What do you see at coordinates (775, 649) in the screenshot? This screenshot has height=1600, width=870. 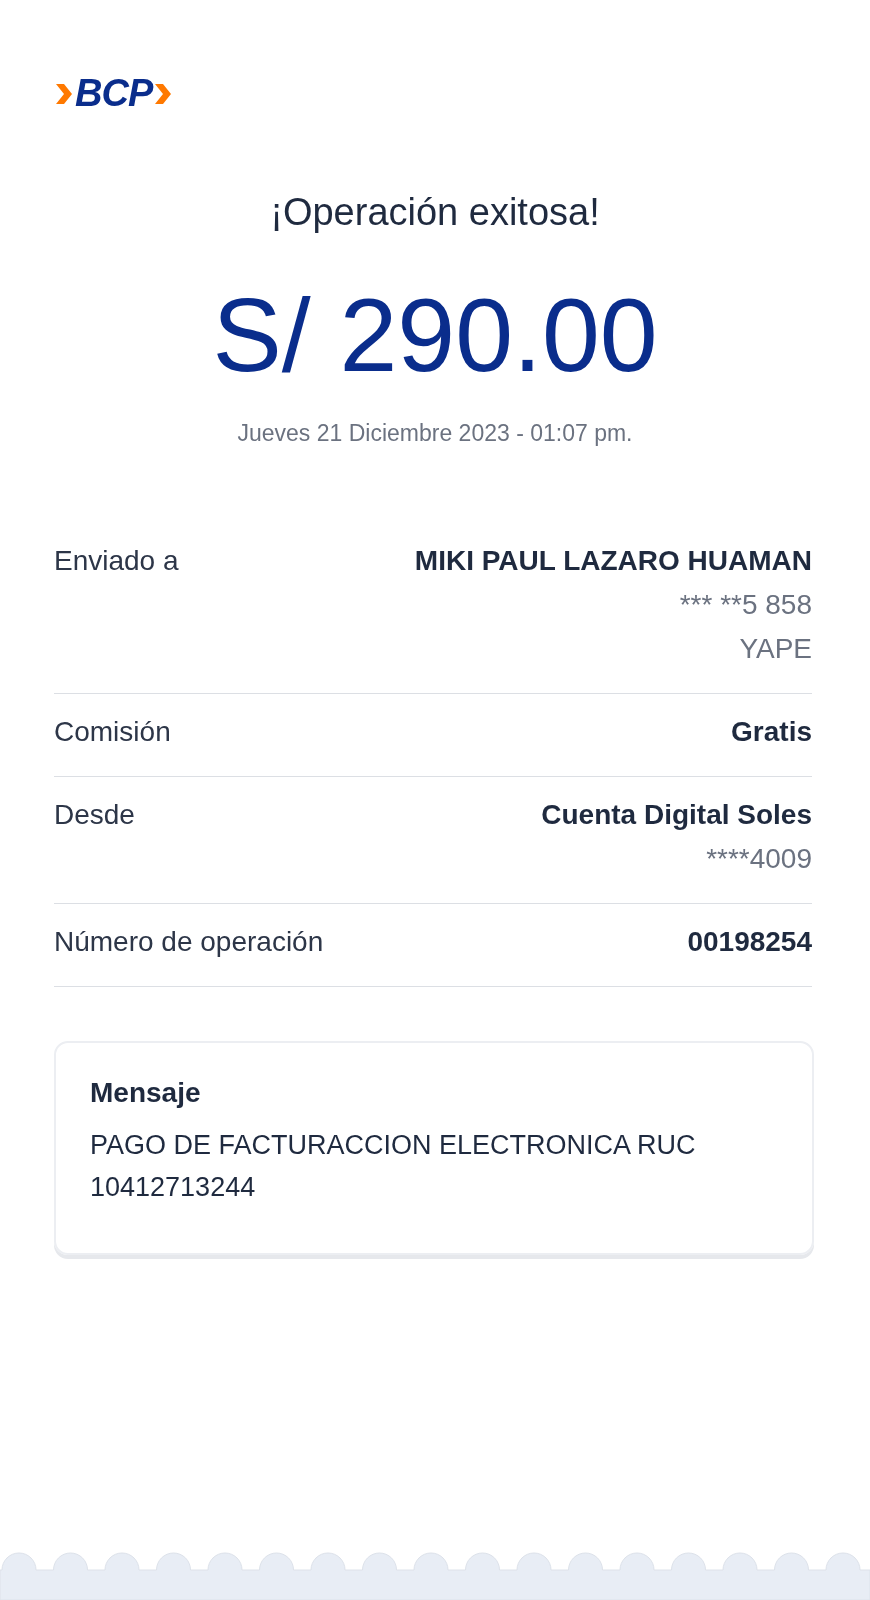 I see `detail-value: YAPE` at bounding box center [775, 649].